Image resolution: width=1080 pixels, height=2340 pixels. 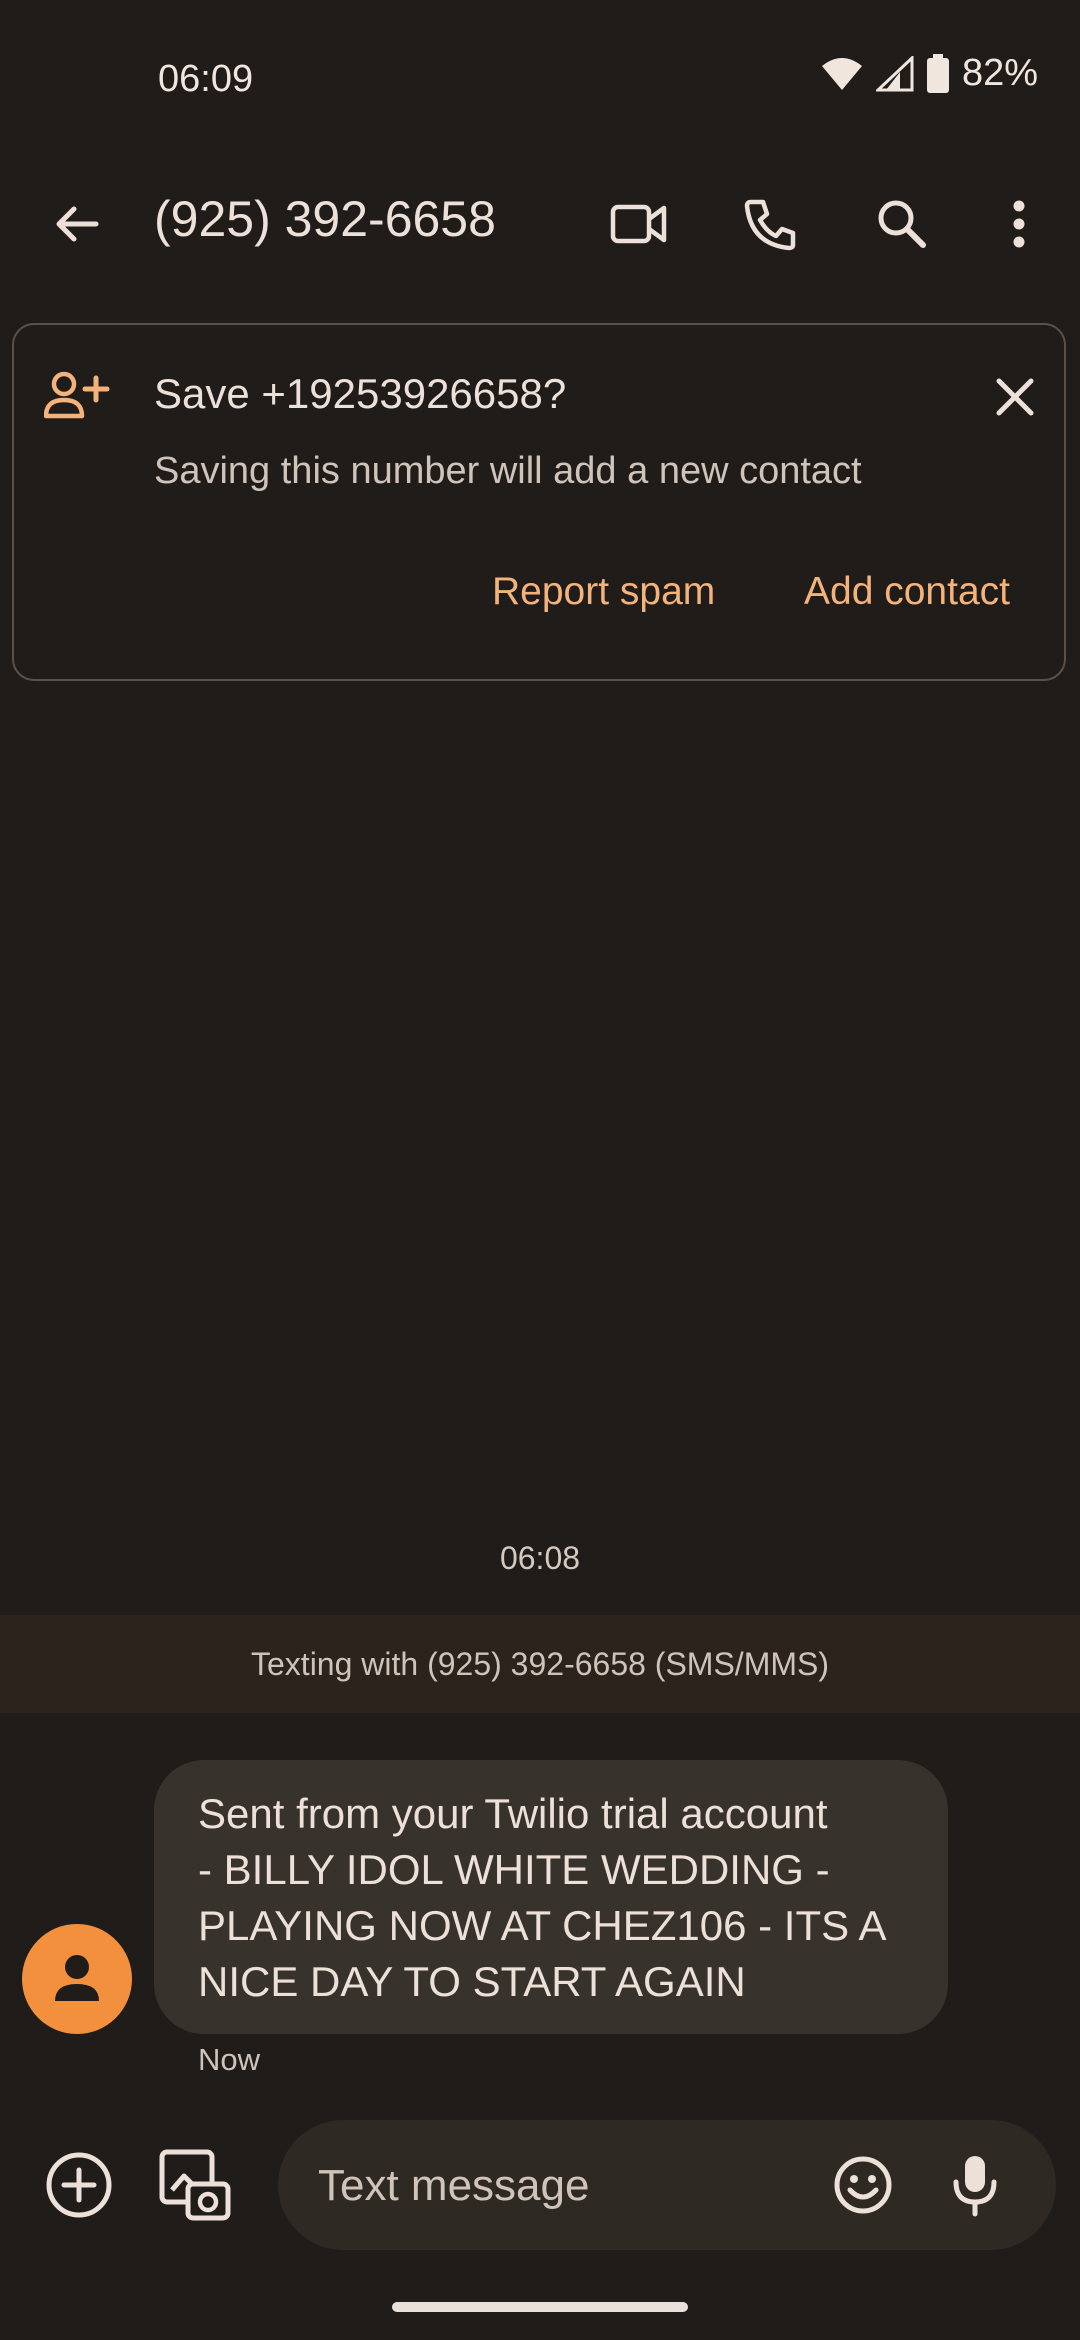 What do you see at coordinates (907, 592) in the screenshot?
I see `add-contact-button: Add contact` at bounding box center [907, 592].